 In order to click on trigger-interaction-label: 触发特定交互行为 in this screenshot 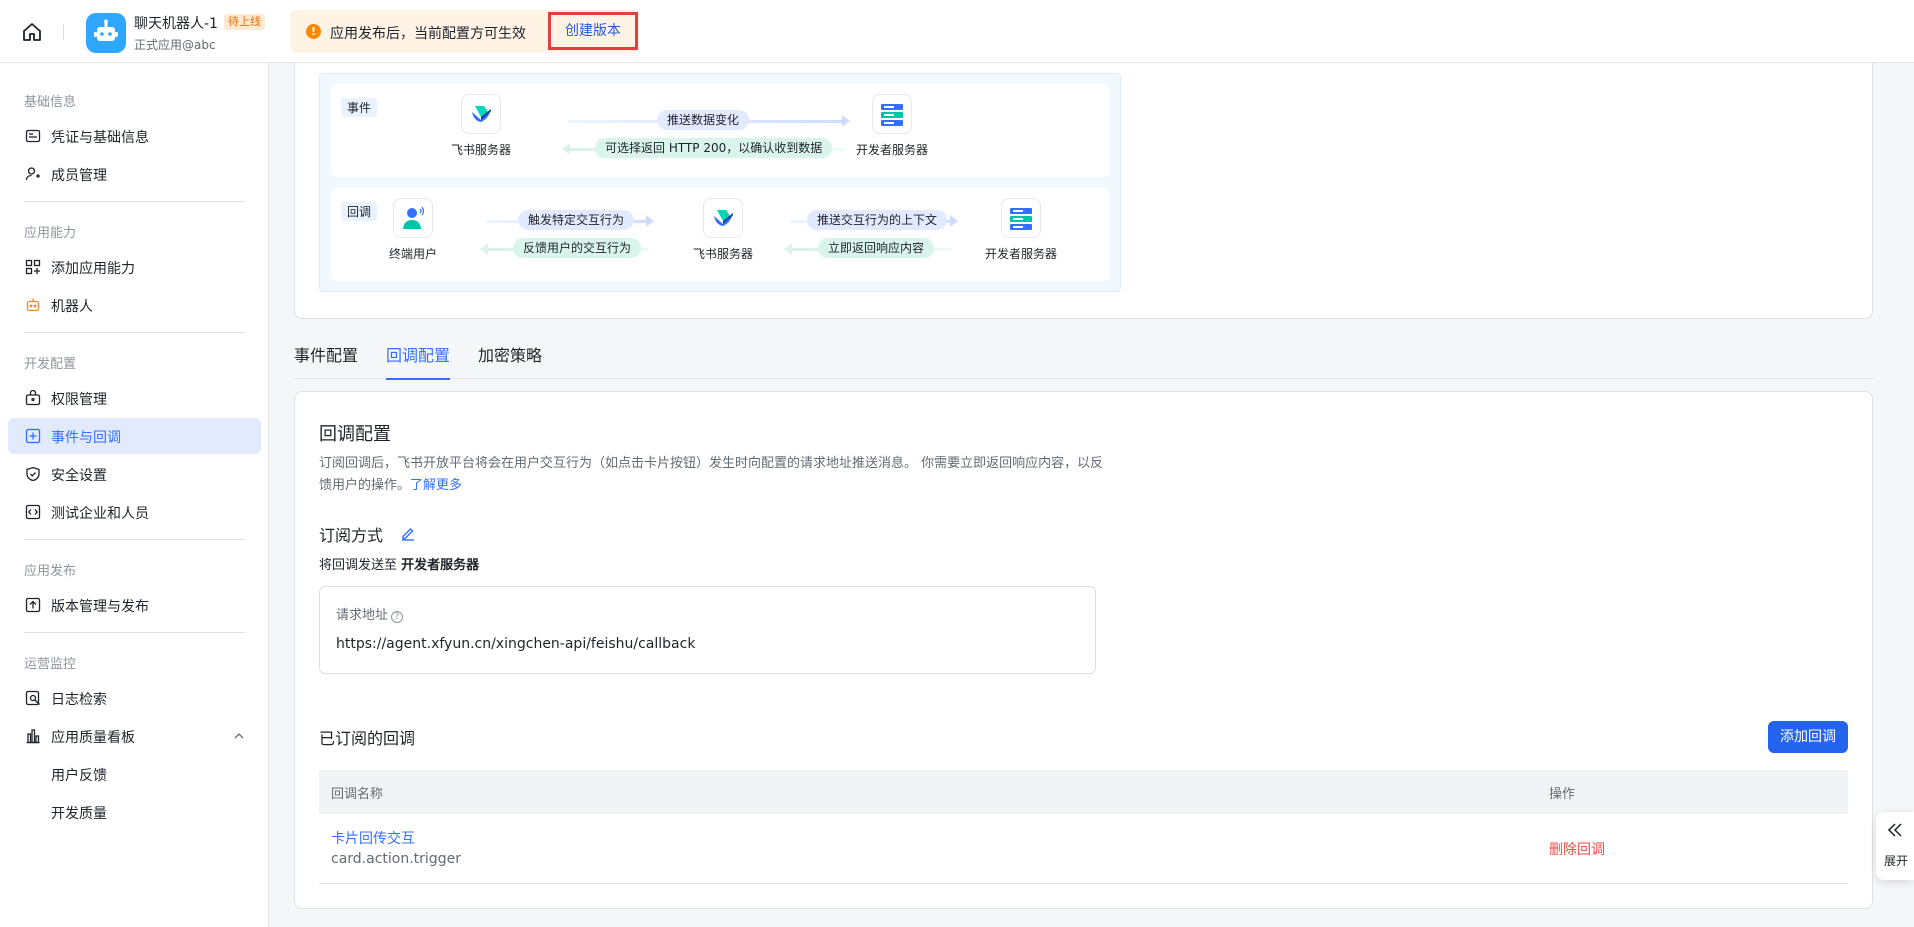, I will do `click(576, 220)`.